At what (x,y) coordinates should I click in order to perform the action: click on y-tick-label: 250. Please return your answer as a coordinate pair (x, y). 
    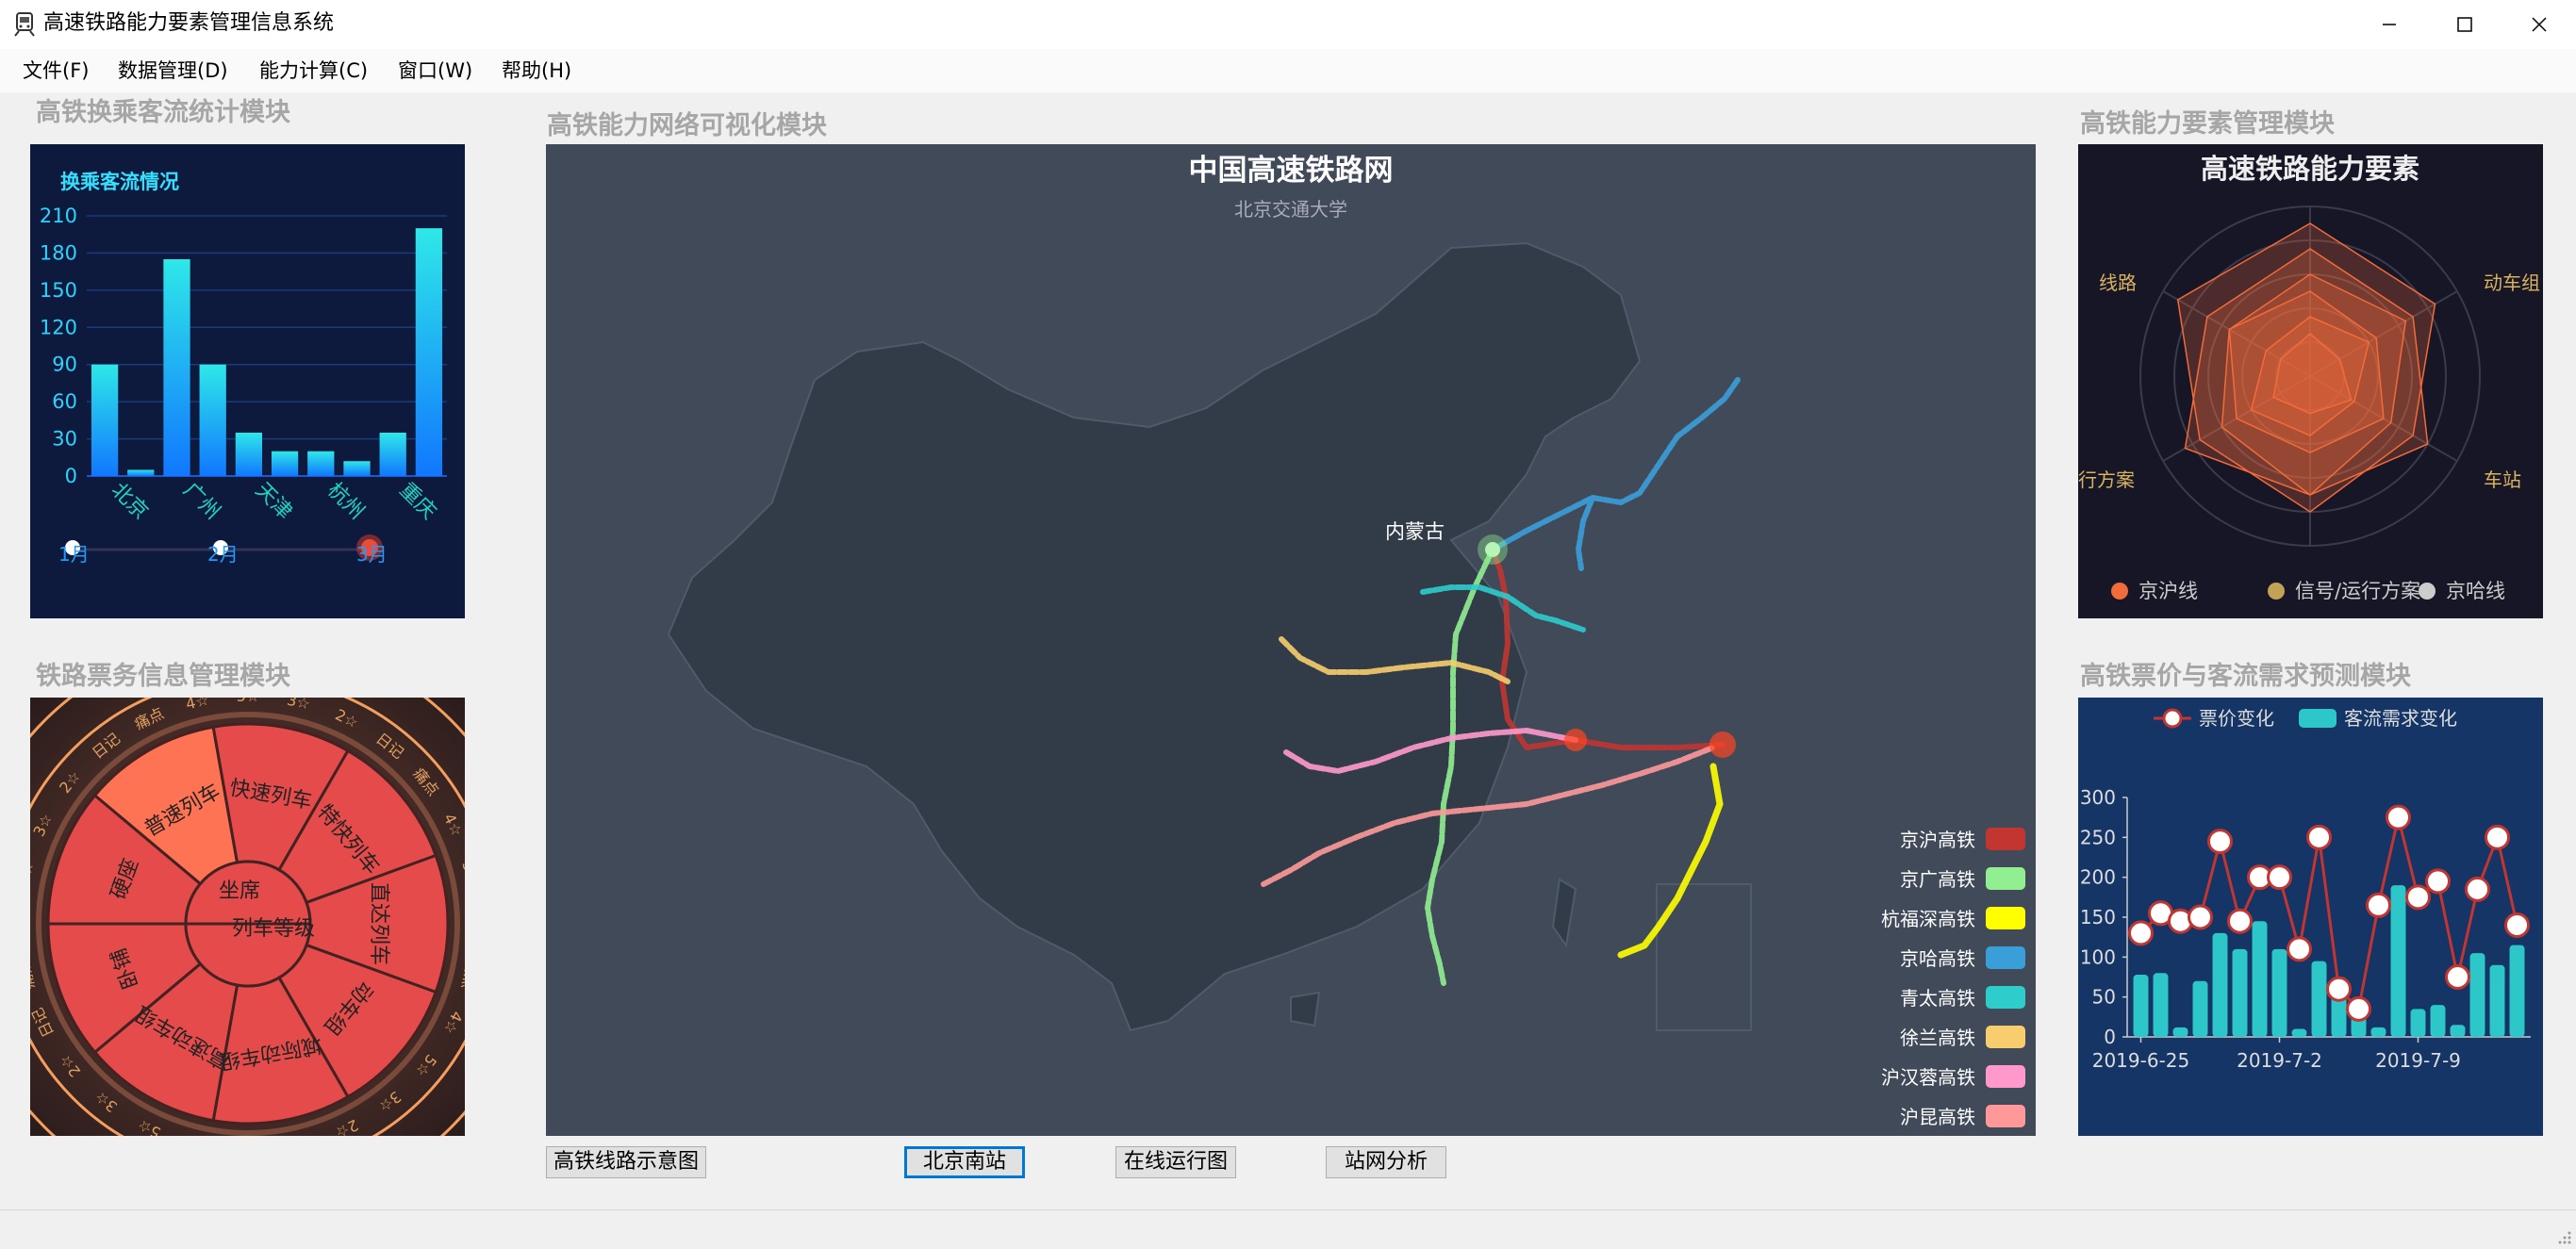
    Looking at the image, I should click on (2098, 837).